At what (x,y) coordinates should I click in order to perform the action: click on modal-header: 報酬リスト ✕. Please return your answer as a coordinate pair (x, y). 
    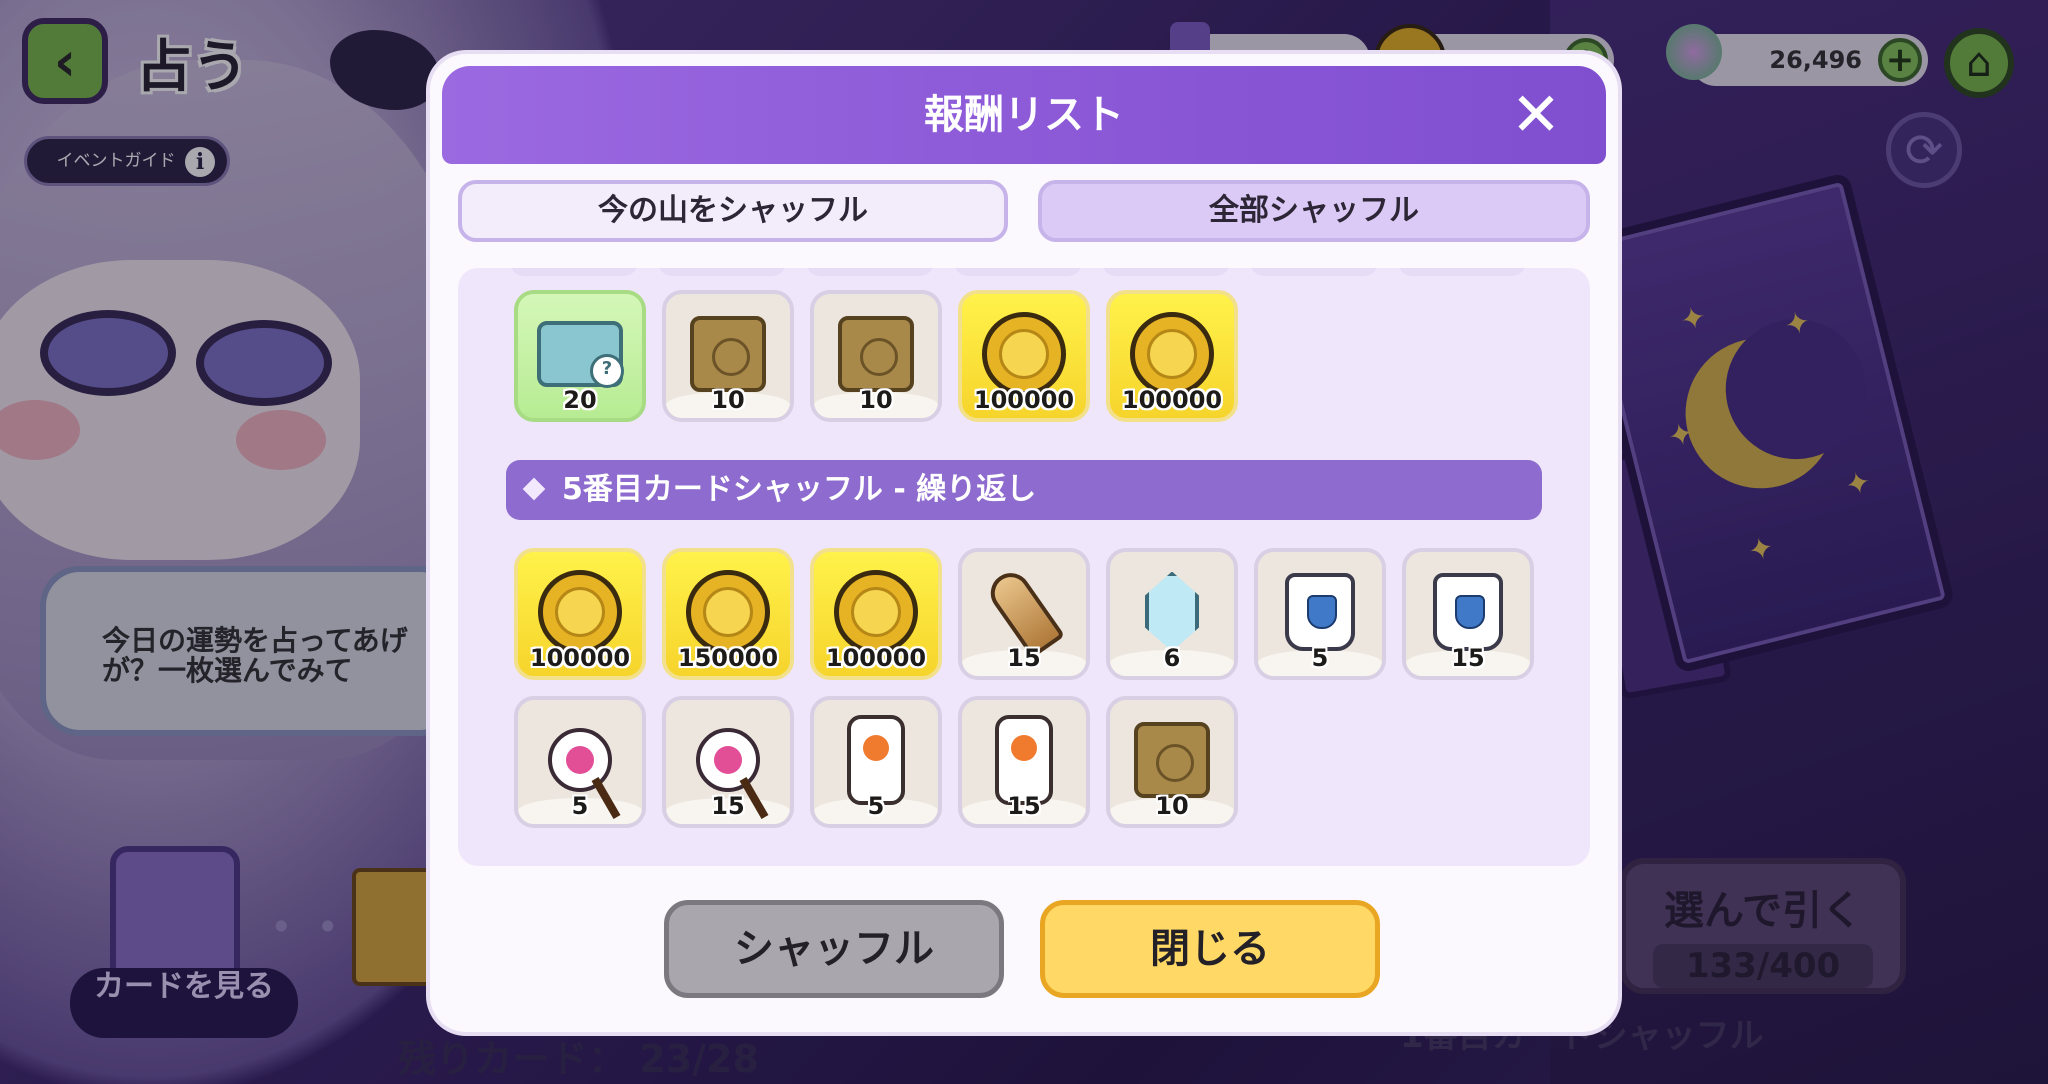
    Looking at the image, I should click on (1024, 115).